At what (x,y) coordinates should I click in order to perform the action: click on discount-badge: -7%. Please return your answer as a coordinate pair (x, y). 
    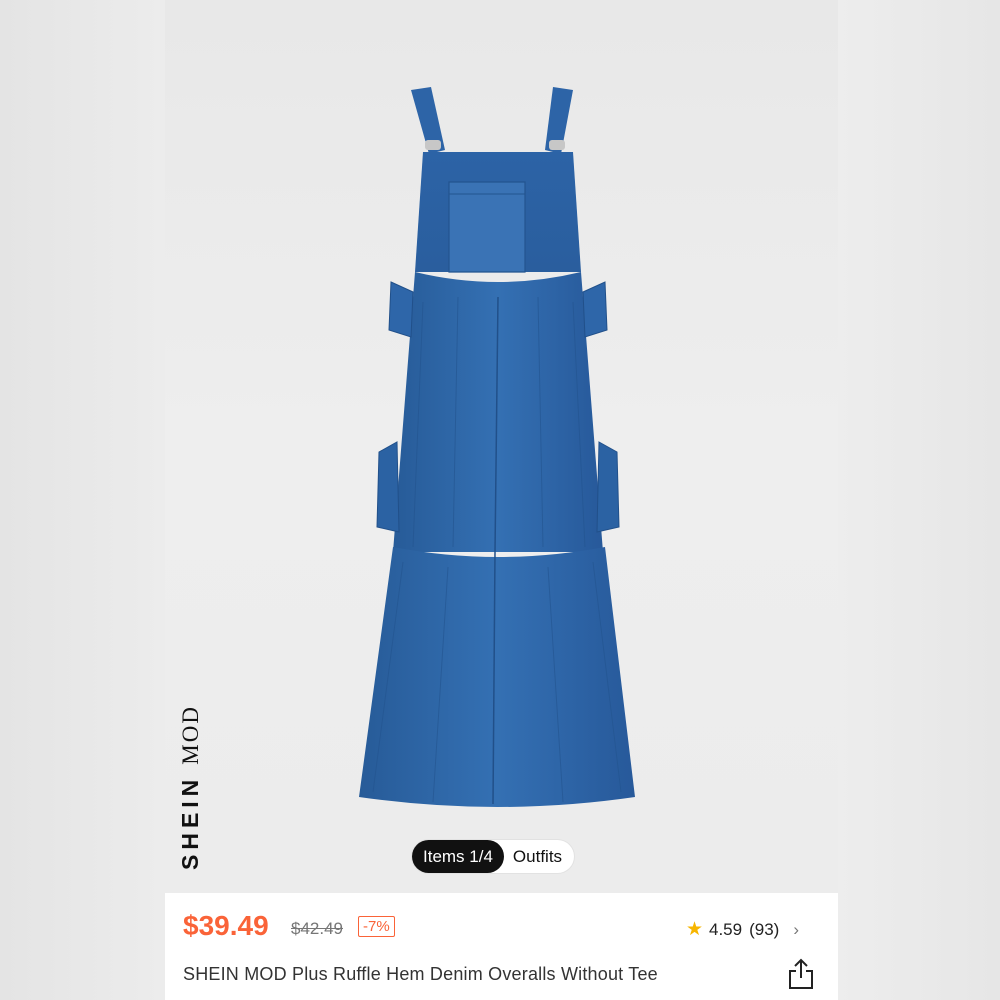
    Looking at the image, I should click on (376, 926).